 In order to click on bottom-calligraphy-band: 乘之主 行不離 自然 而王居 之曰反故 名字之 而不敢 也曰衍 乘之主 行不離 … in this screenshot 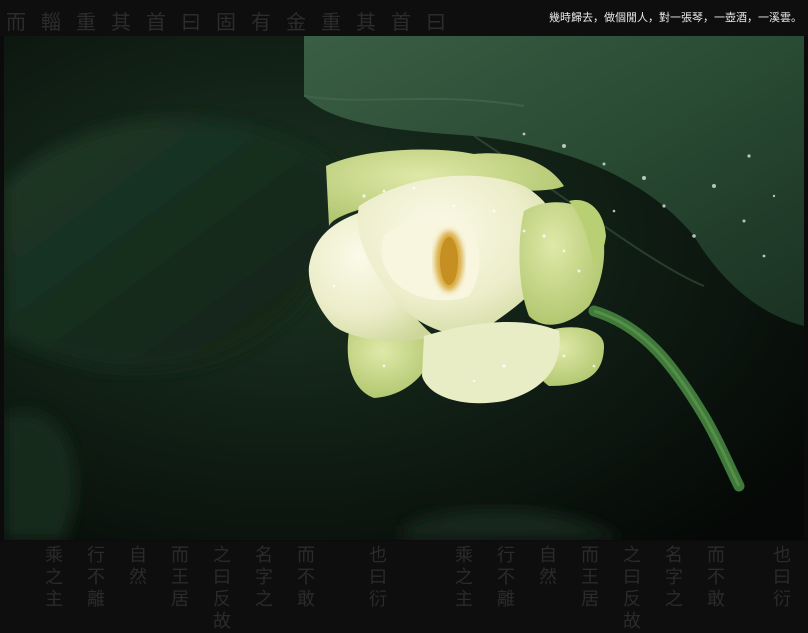, I will do `click(404, 587)`.